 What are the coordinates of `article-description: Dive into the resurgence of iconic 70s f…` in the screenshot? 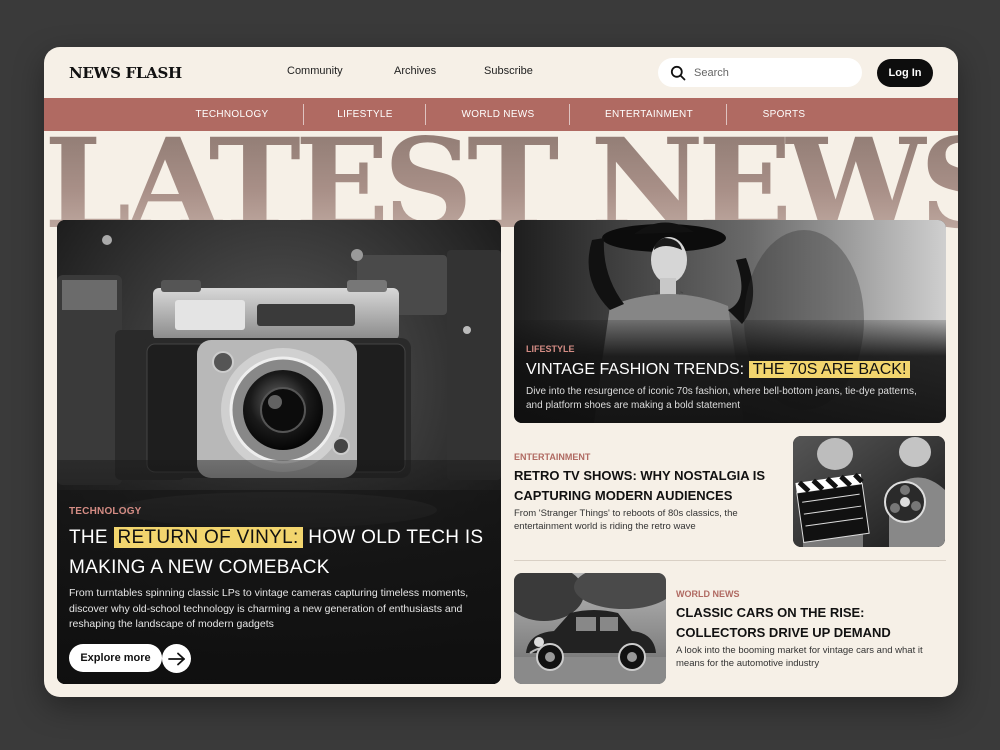 It's located at (721, 398).